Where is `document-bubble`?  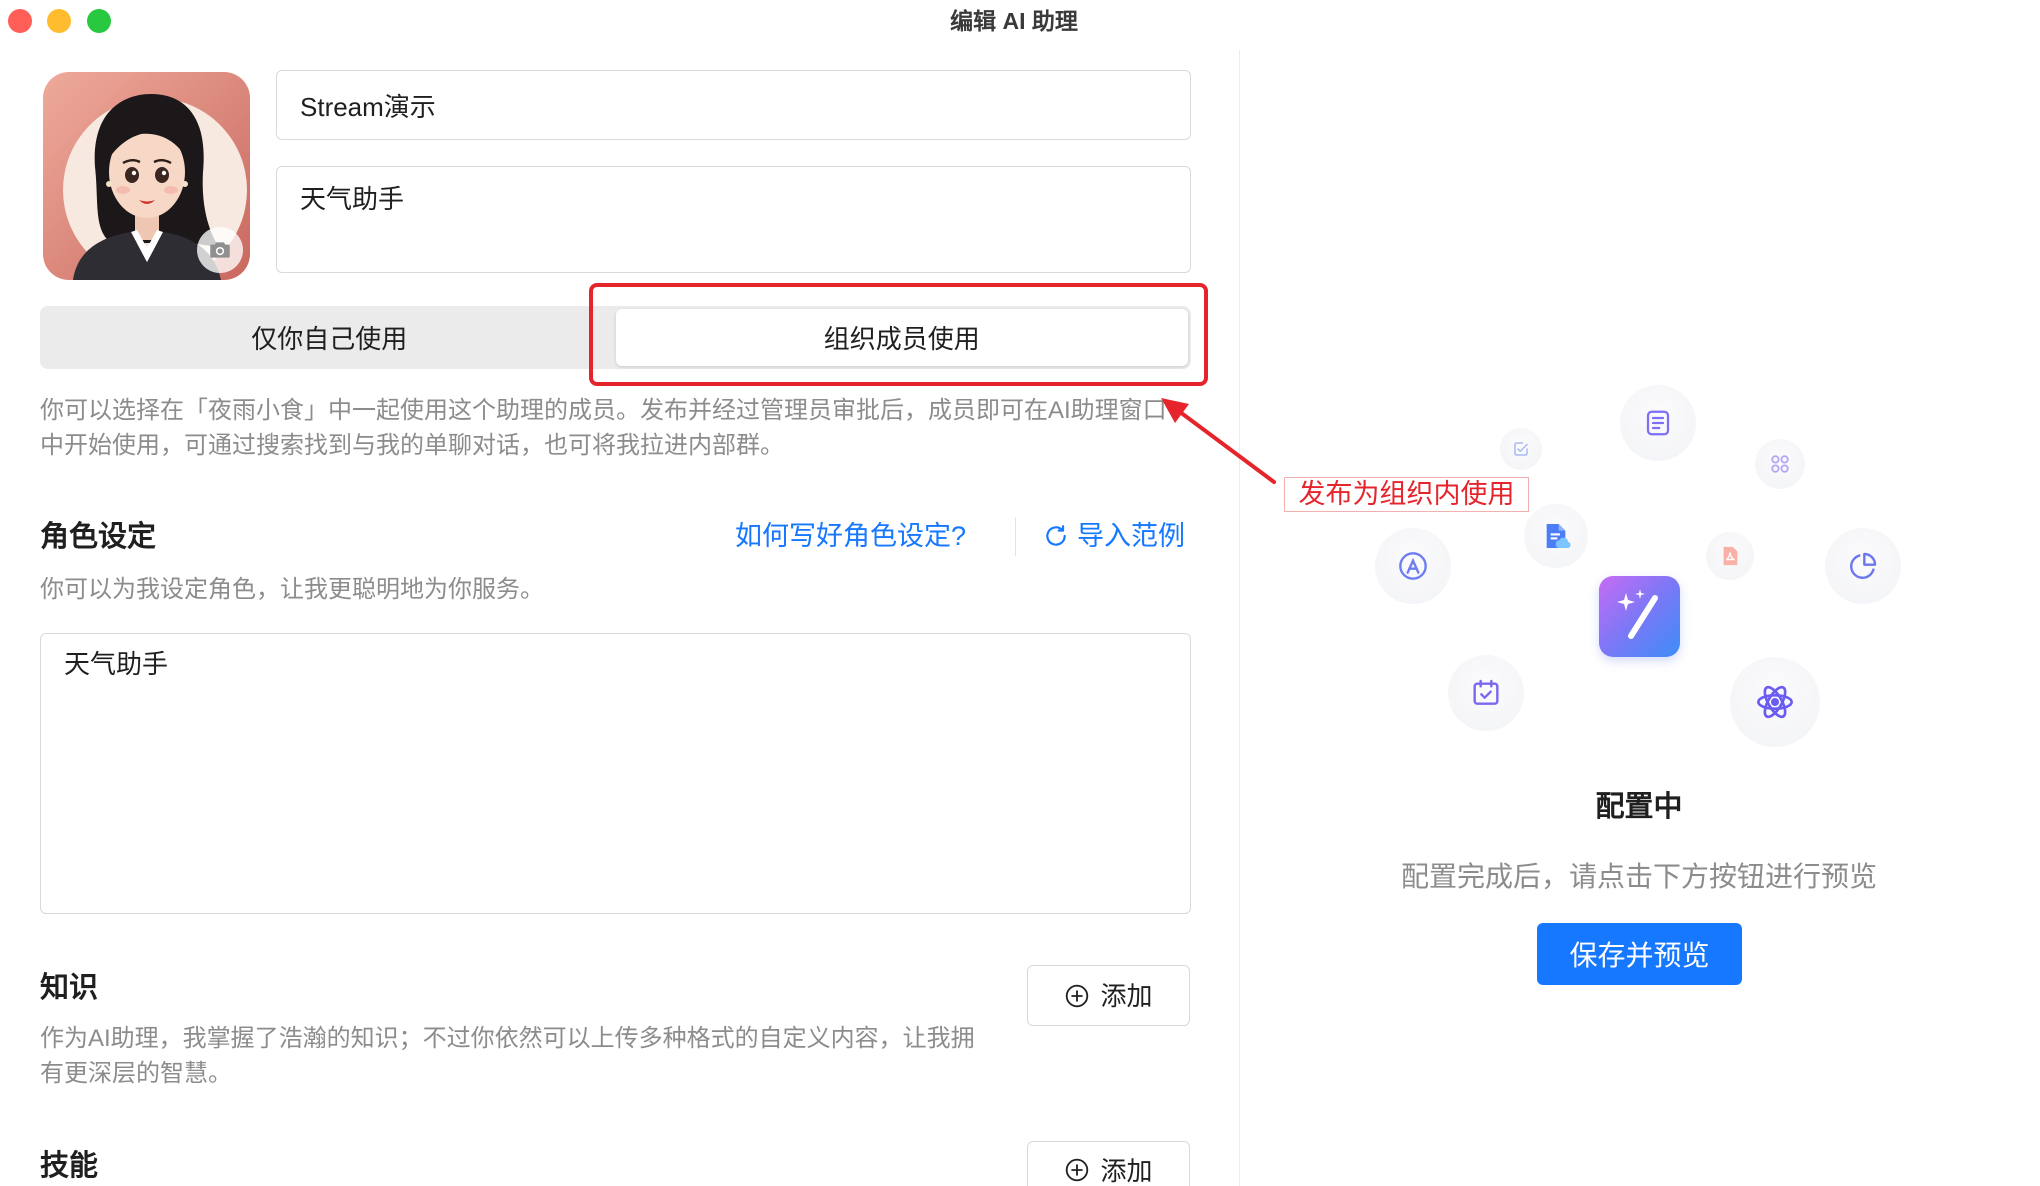
document-bubble is located at coordinates (1658, 423).